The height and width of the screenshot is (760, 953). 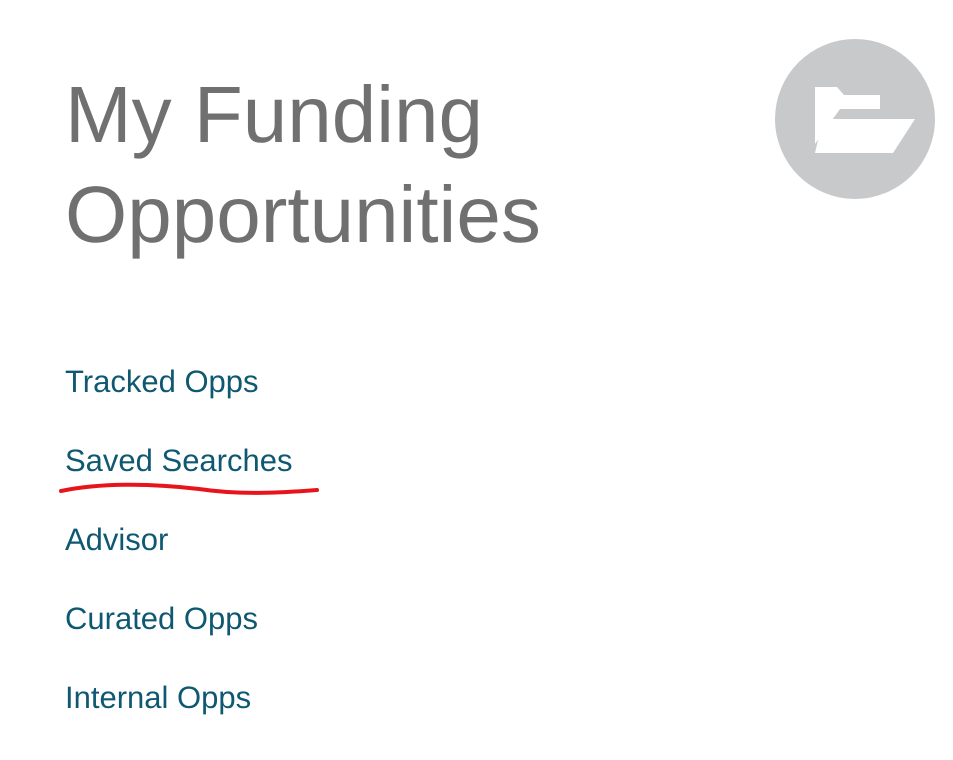 I want to click on nav-link: Curated Opps, so click(x=161, y=618).